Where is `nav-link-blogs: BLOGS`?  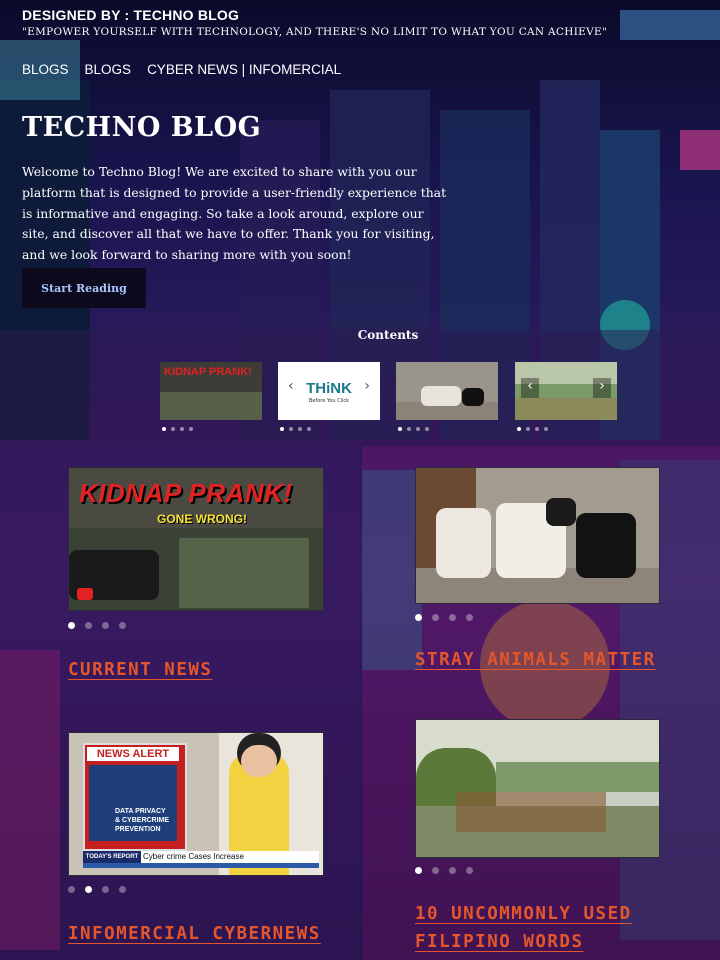
nav-link-blogs: BLOGS is located at coordinates (45, 69).